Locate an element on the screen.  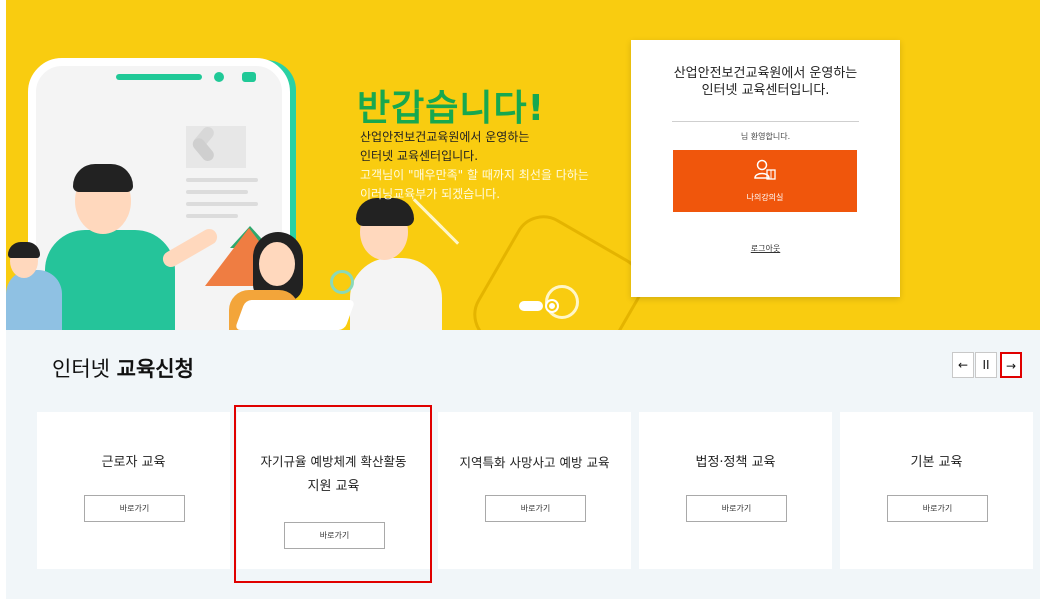
logout-link: 로그아웃 is located at coordinates (765, 248).